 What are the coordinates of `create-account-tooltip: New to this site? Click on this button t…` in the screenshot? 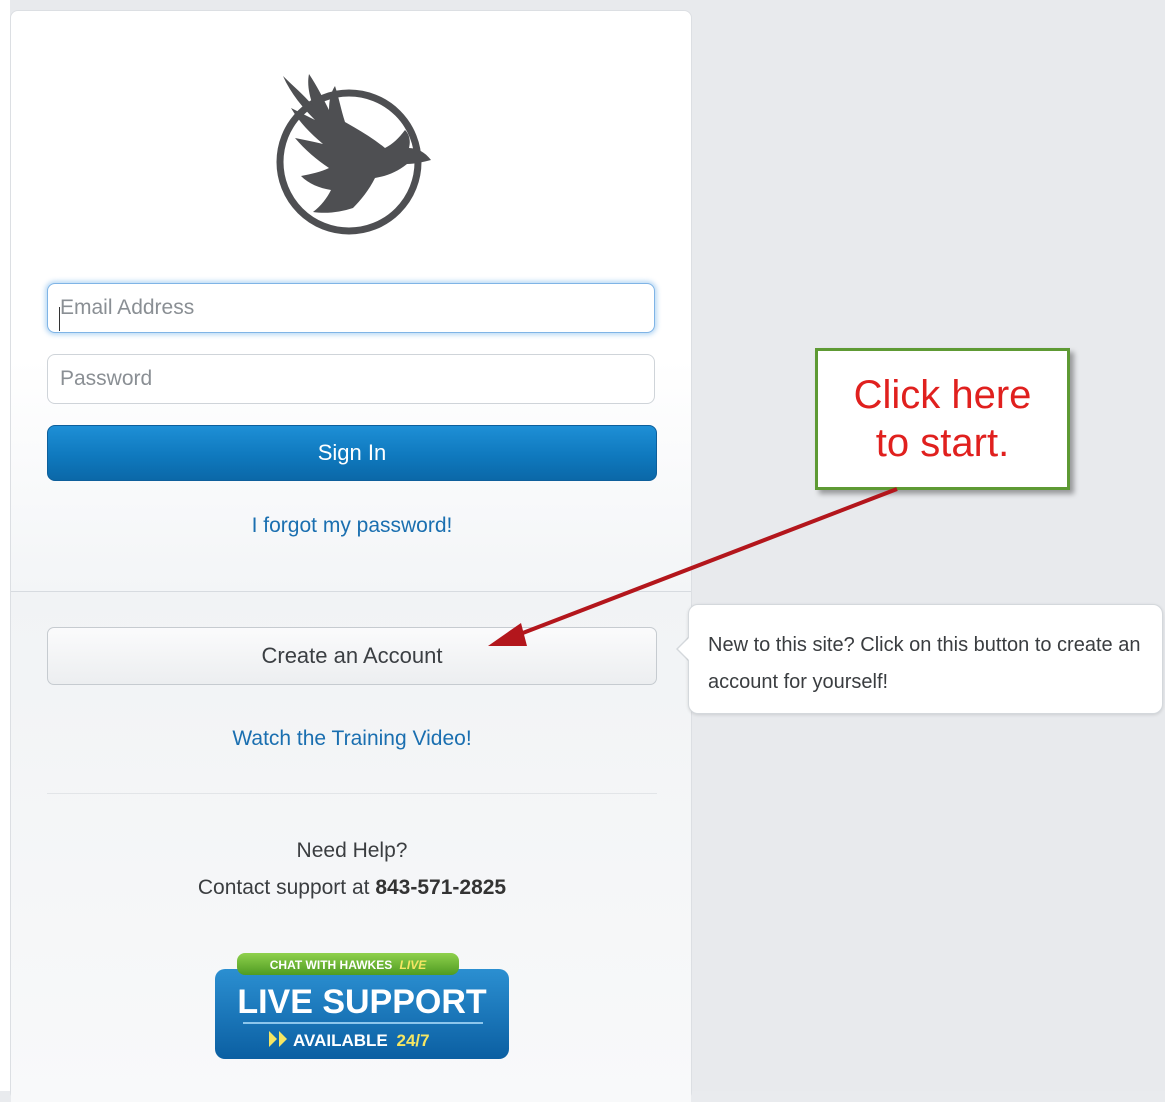 It's located at (925, 659).